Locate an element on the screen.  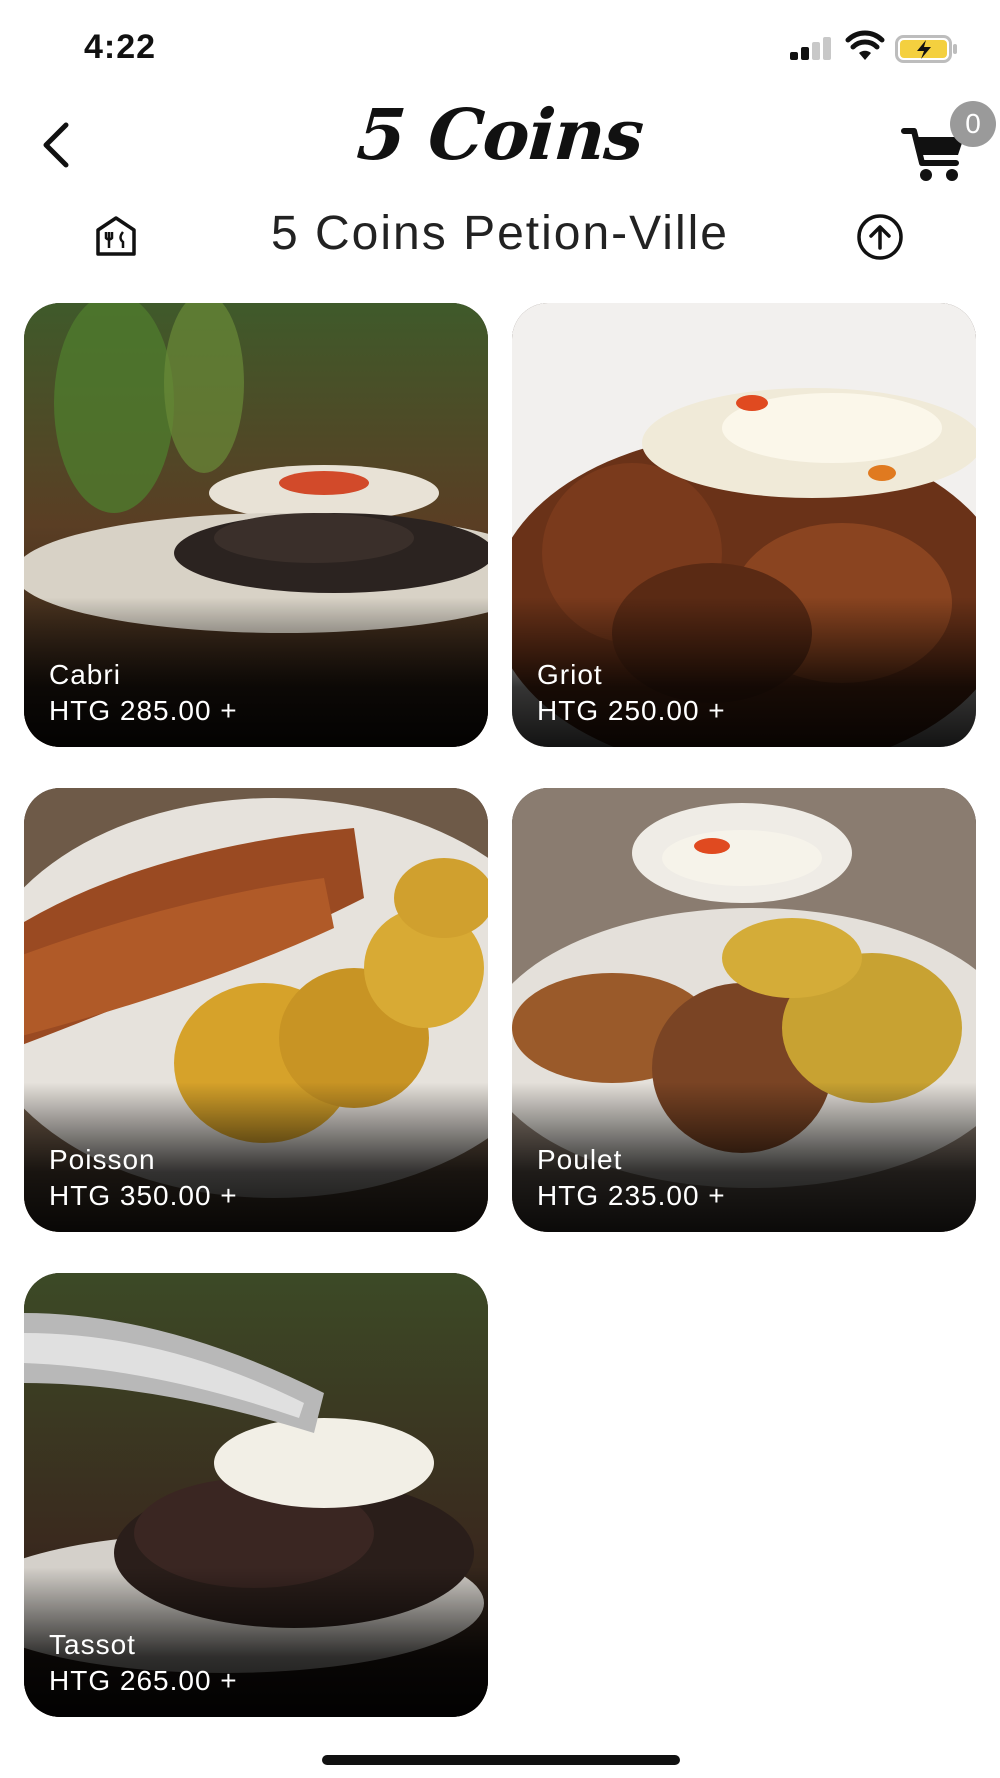
menu-item-name: Poisson is located at coordinates (102, 1159).